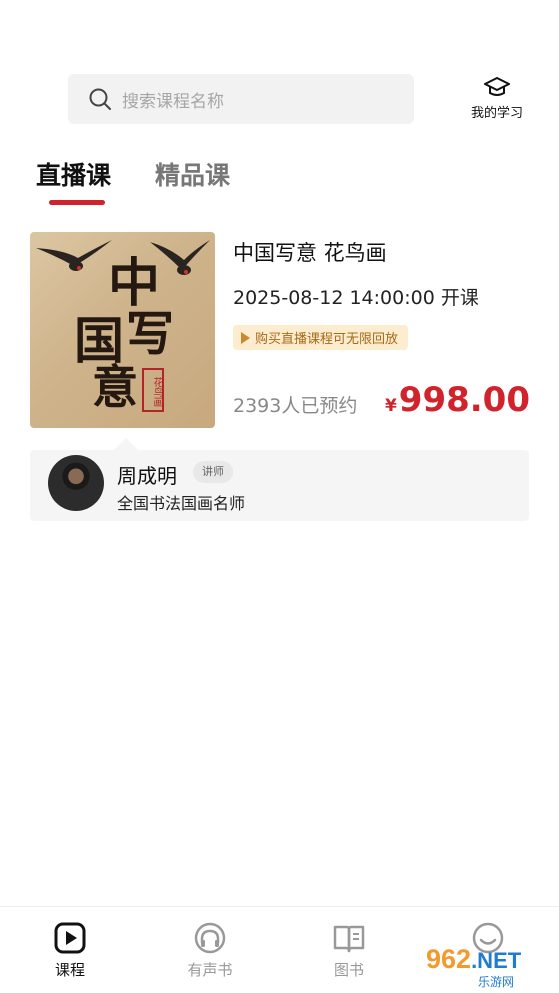 The height and width of the screenshot is (993, 559). I want to click on tab-premium-course: 精品课, so click(192, 174).